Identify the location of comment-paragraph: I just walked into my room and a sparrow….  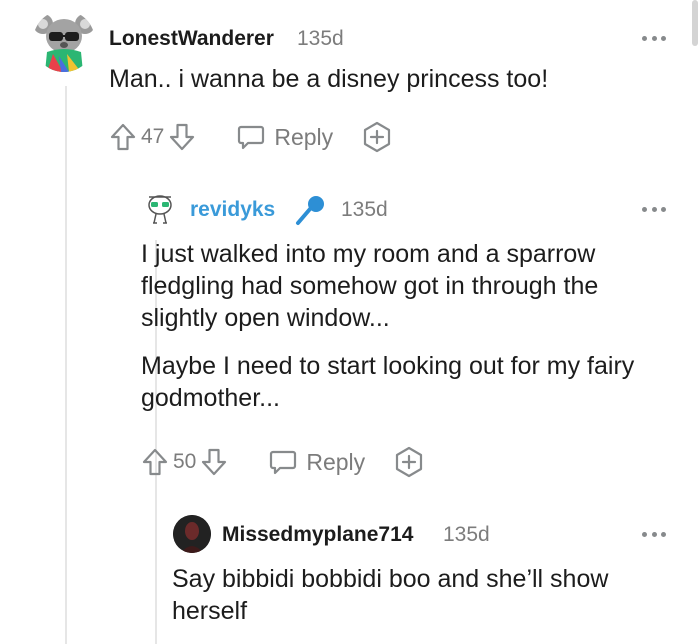
(370, 286).